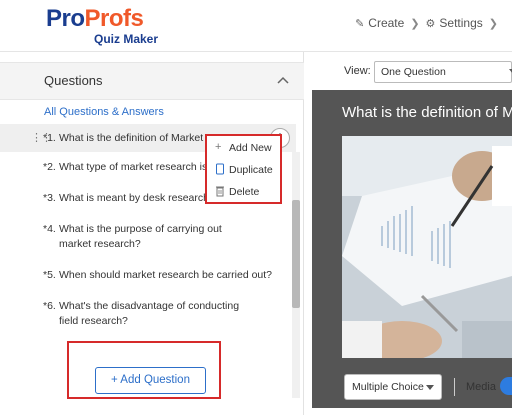 The width and height of the screenshot is (512, 415). I want to click on menu-item-duplicate: Duplicate, so click(243, 170).